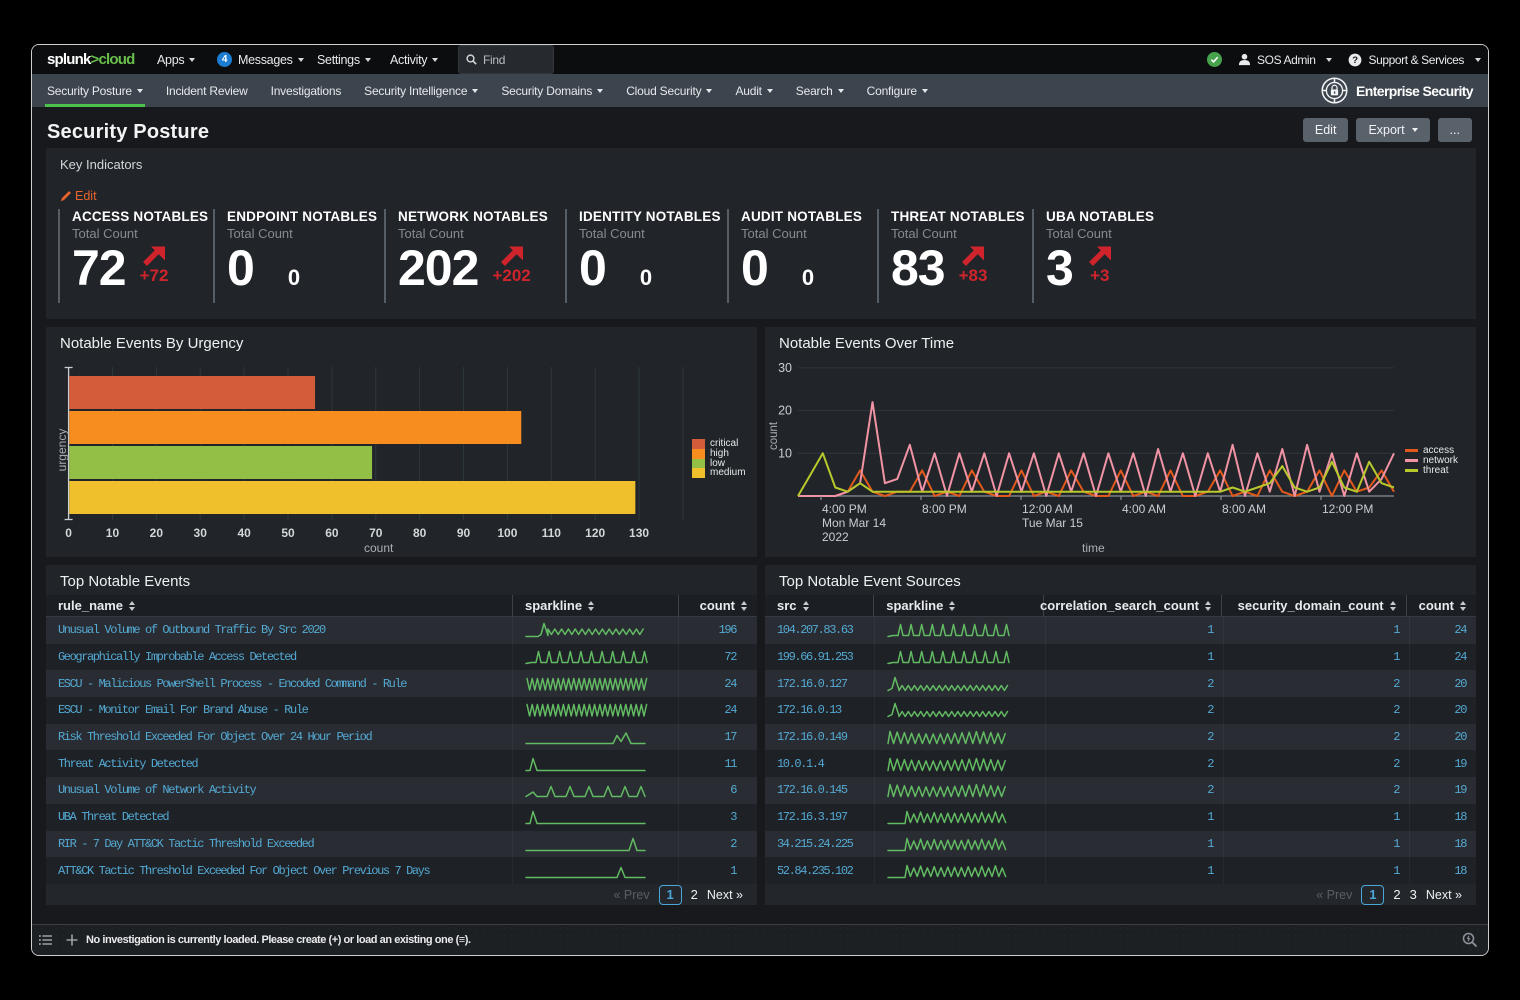 The image size is (1520, 1000). Describe the element at coordinates (1120, 710) in the screenshot. I see `table-row: 172.16.0.13 2 2 20` at that location.